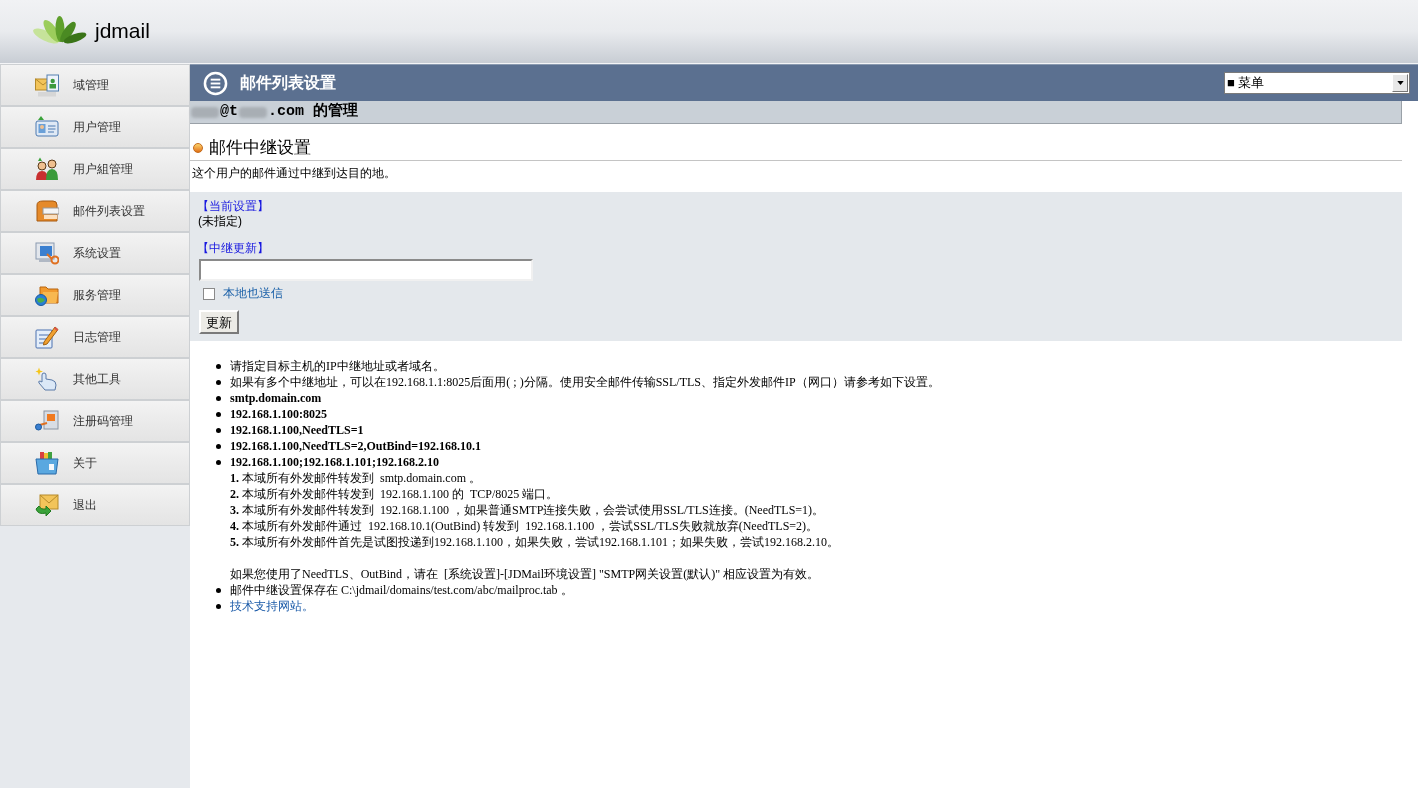 The image size is (1418, 788). What do you see at coordinates (47, 253) in the screenshot?
I see `monitor-key-icon` at bounding box center [47, 253].